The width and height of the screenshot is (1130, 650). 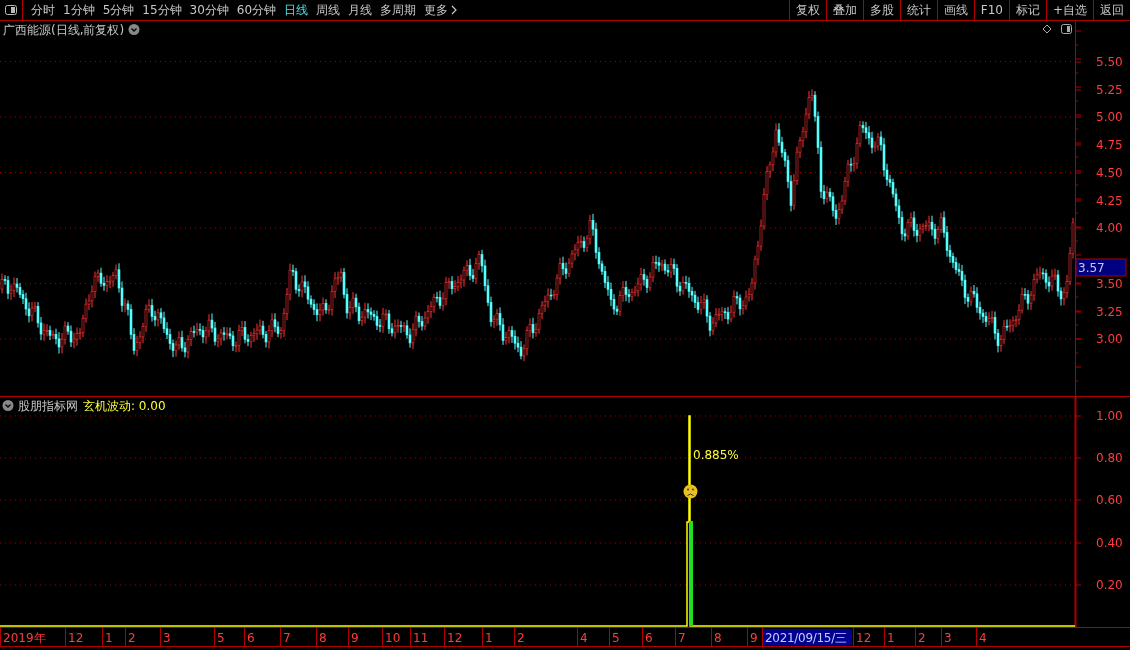 What do you see at coordinates (1109, 416) in the screenshot?
I see `axis-label: 1.00` at bounding box center [1109, 416].